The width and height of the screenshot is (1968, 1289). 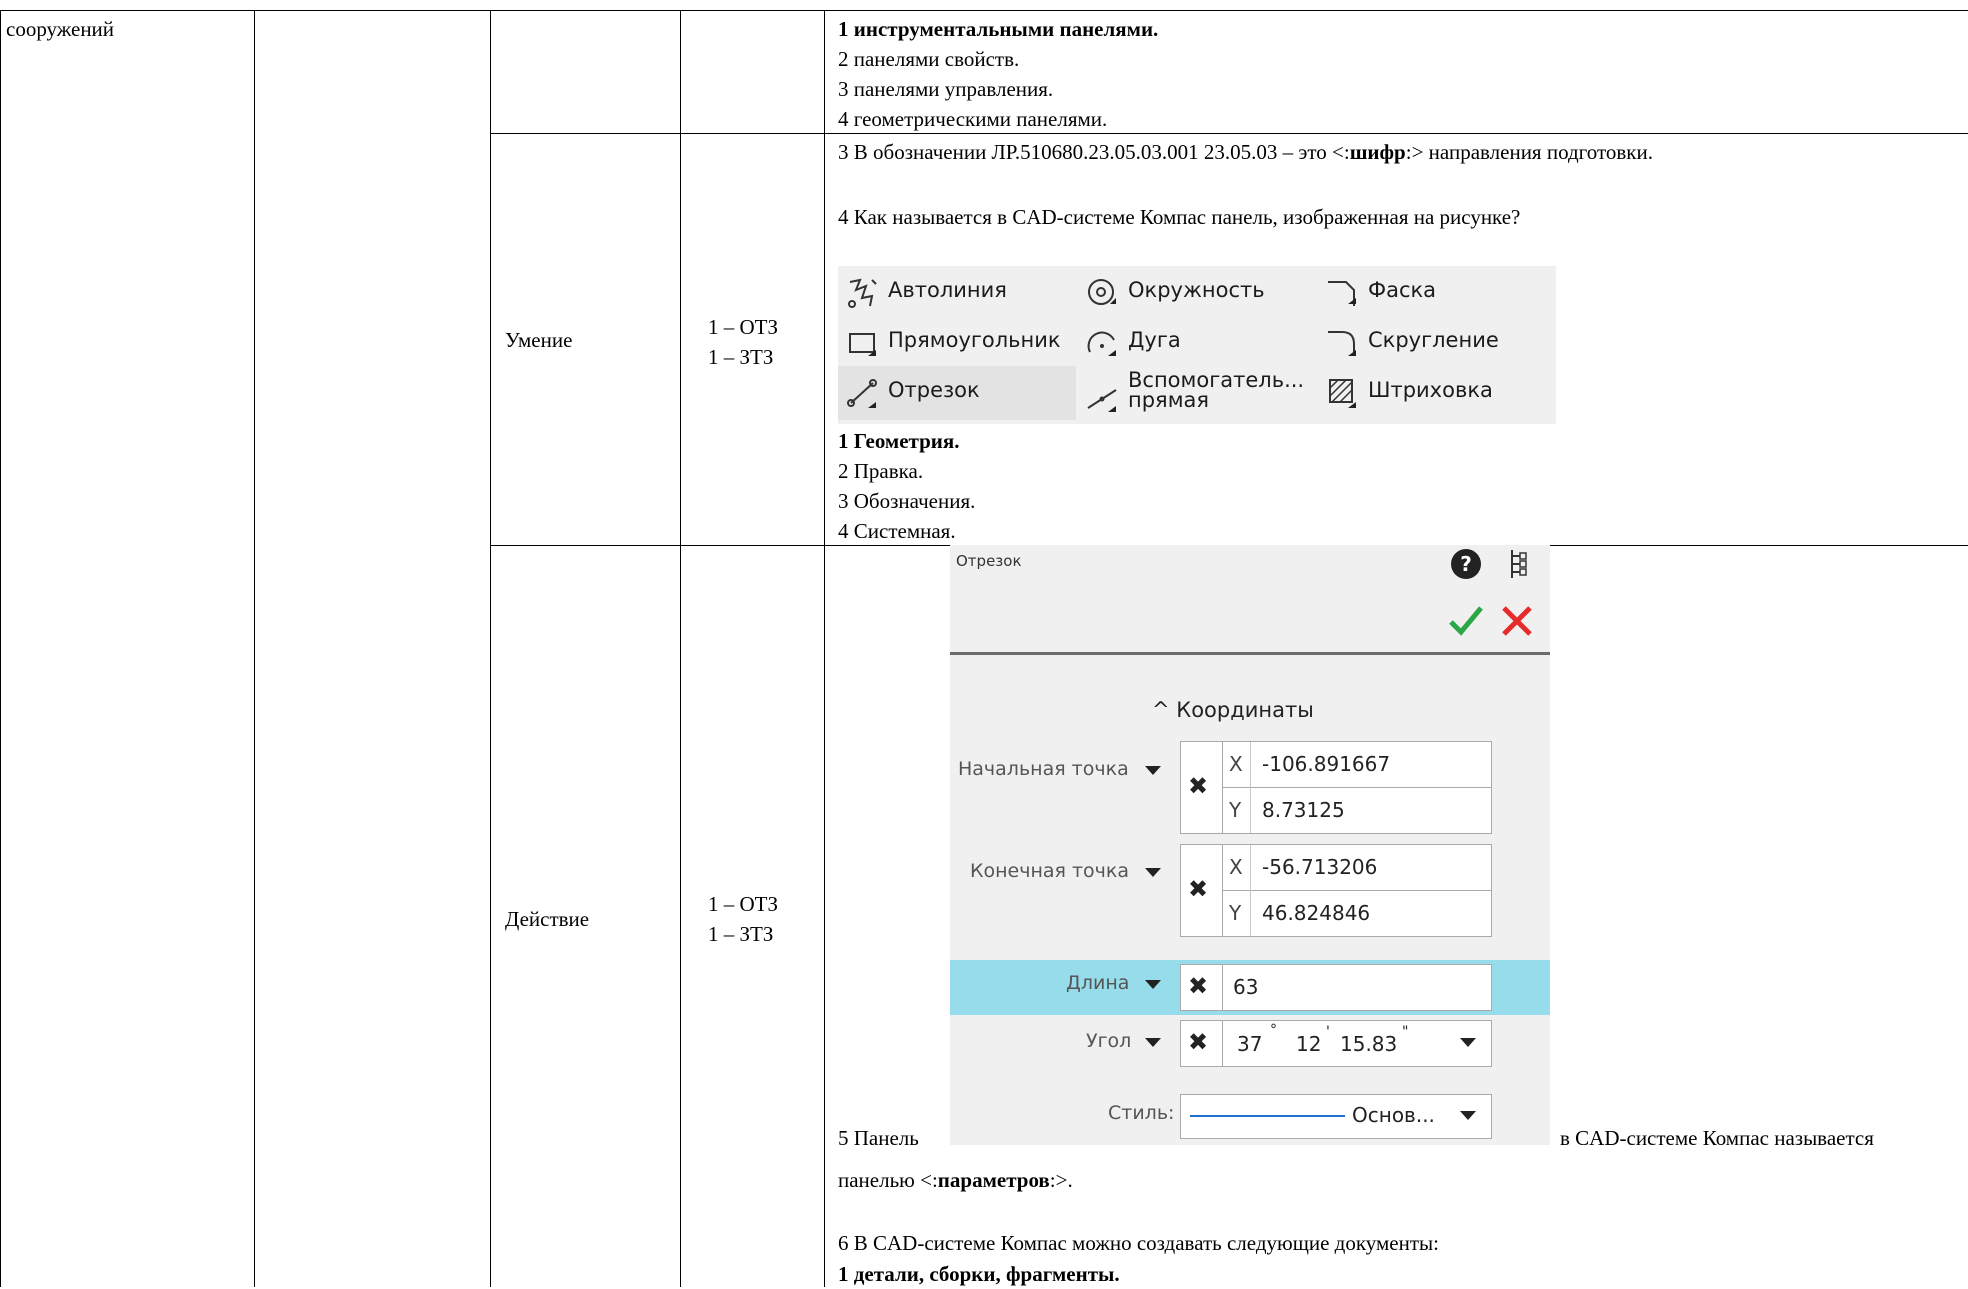 What do you see at coordinates (1236, 764) in the screenshot?
I see `start-x-letter: X` at bounding box center [1236, 764].